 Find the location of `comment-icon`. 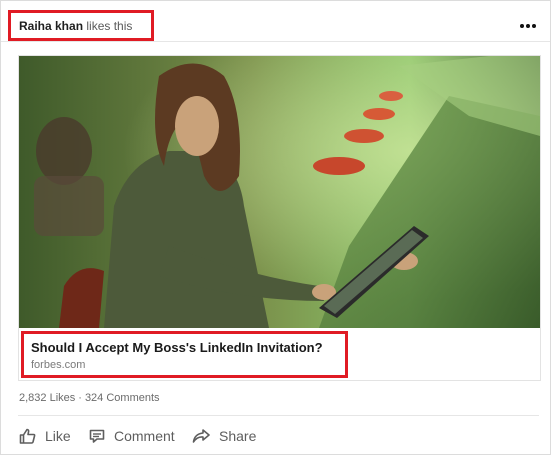

comment-icon is located at coordinates (97, 436).